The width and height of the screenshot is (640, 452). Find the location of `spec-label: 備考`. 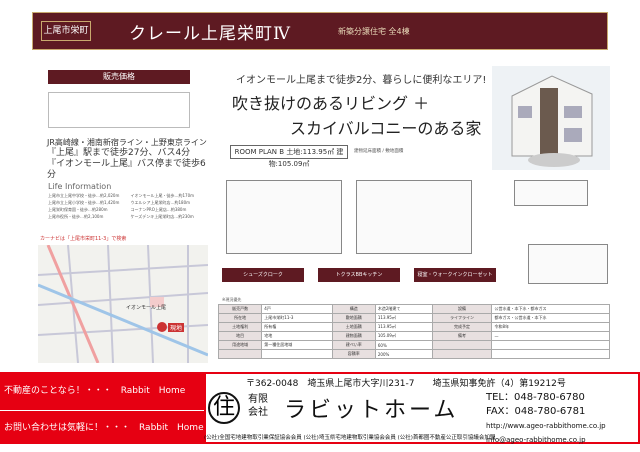

spec-label: 備考 is located at coordinates (462, 336).